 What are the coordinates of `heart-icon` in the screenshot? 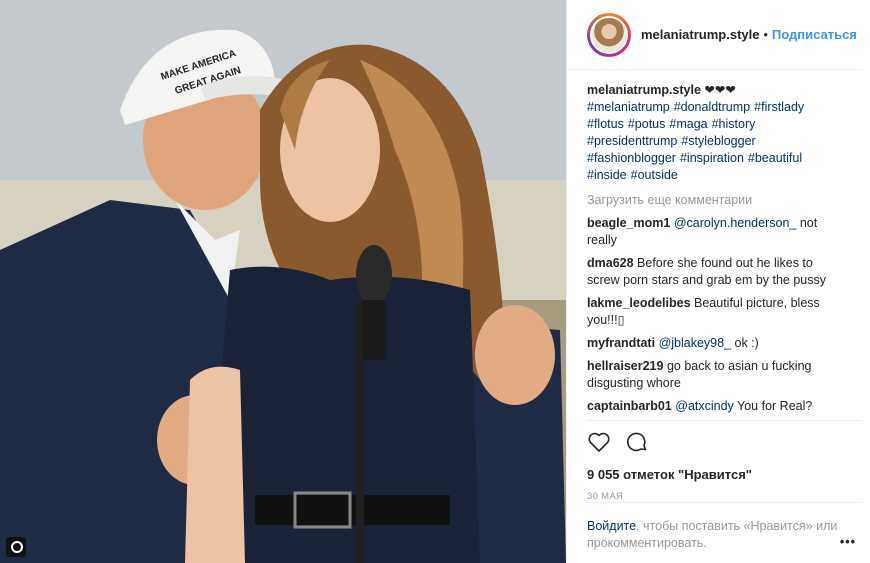 It's located at (599, 442).